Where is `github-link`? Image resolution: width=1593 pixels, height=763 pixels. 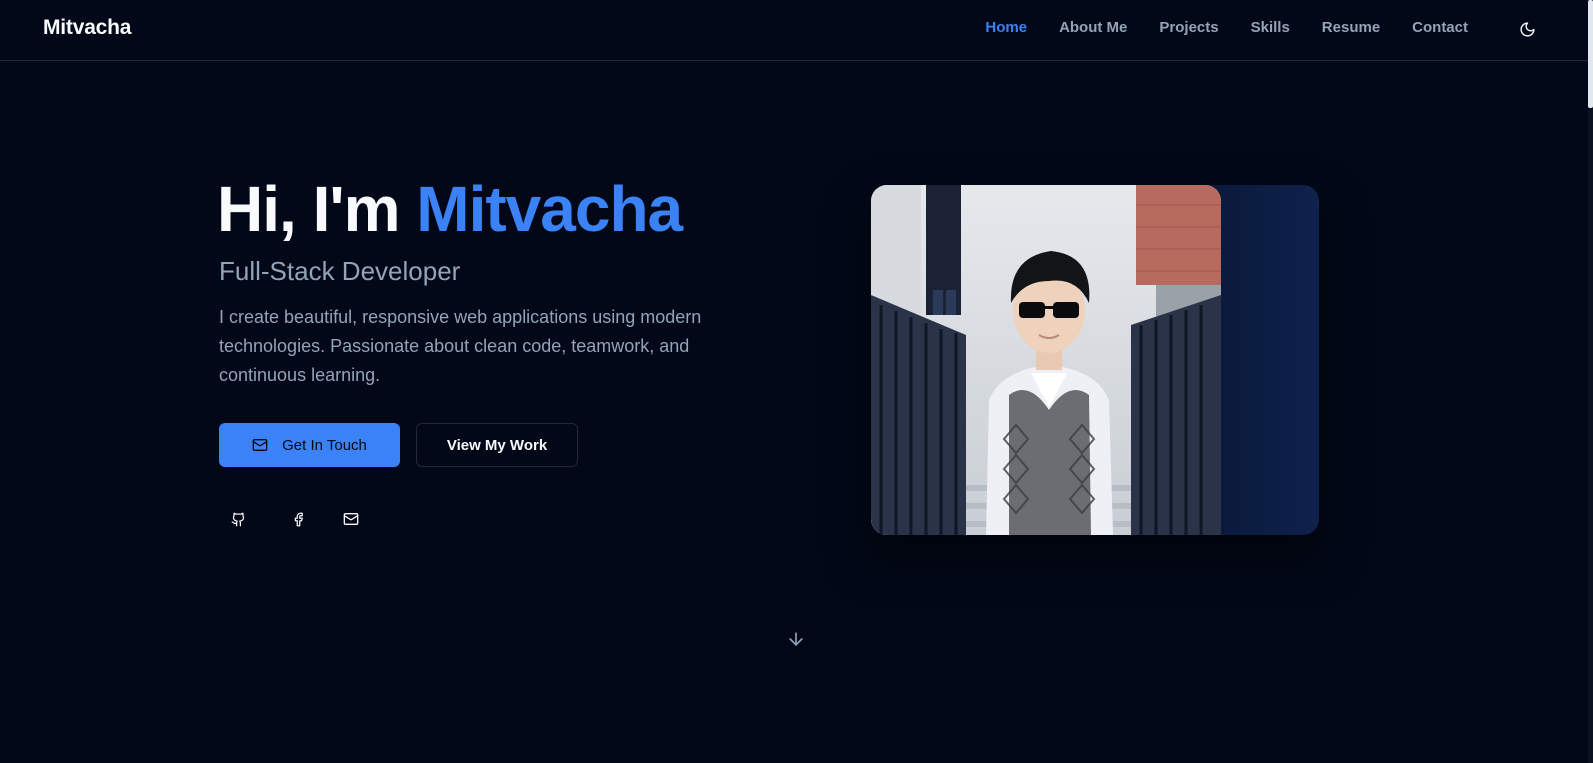
github-link is located at coordinates (238, 519).